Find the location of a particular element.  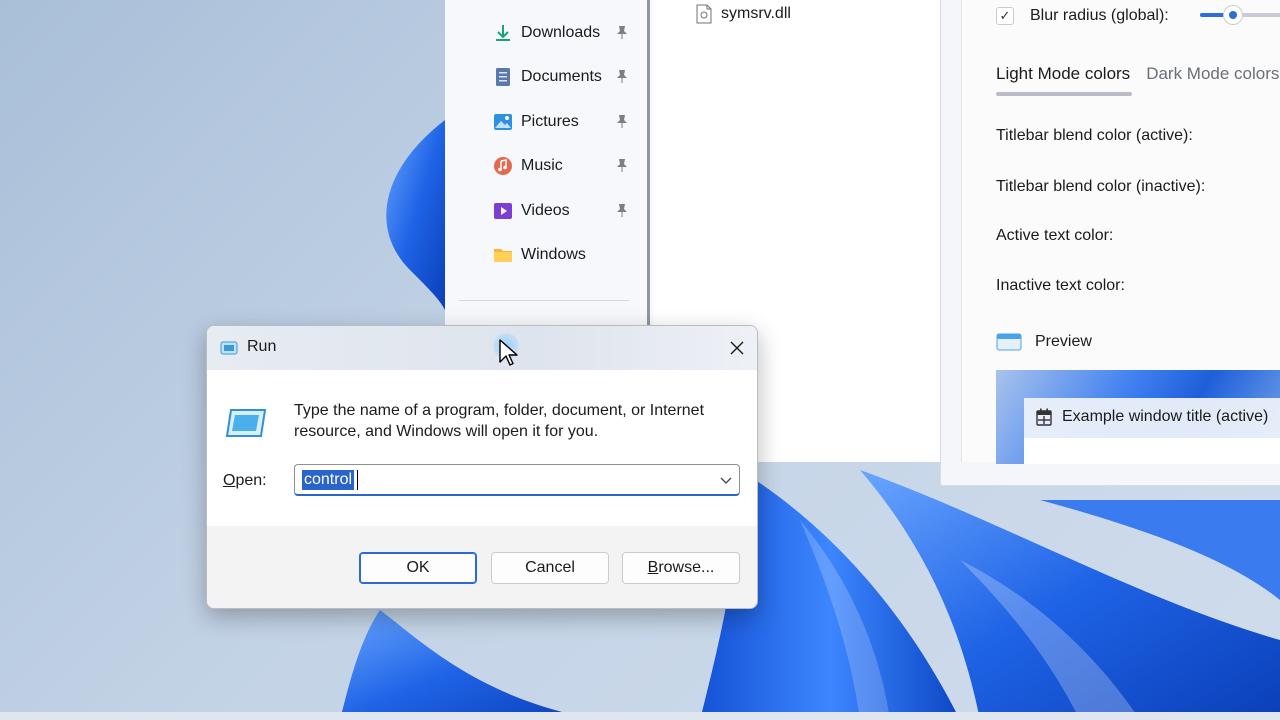

file-name: symsrv.dll is located at coordinates (756, 13).